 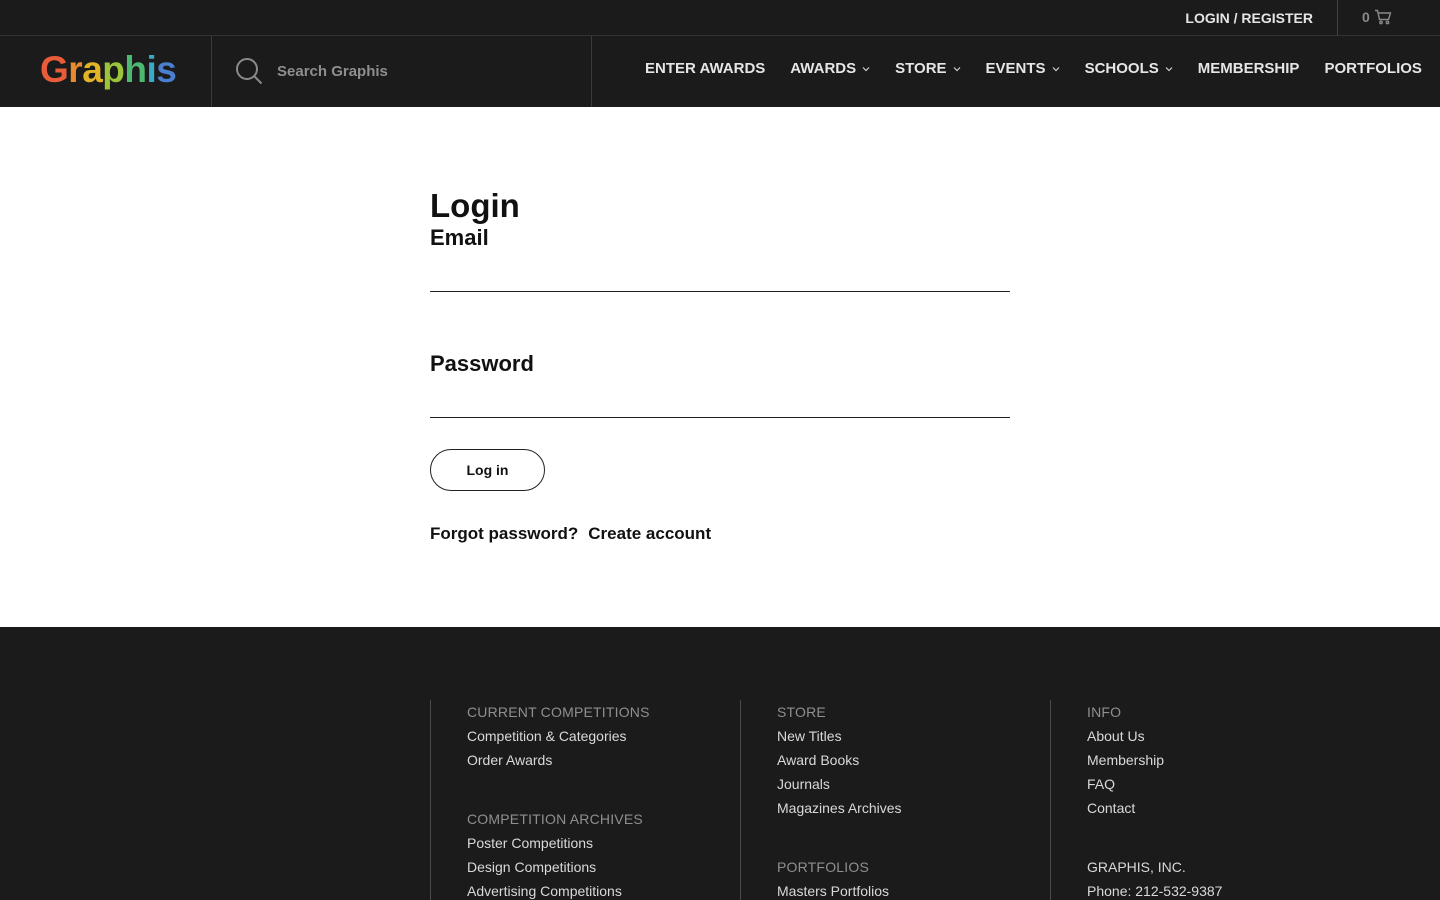 I want to click on nav-item-schools: SCHOOLS, so click(x=1129, y=68).